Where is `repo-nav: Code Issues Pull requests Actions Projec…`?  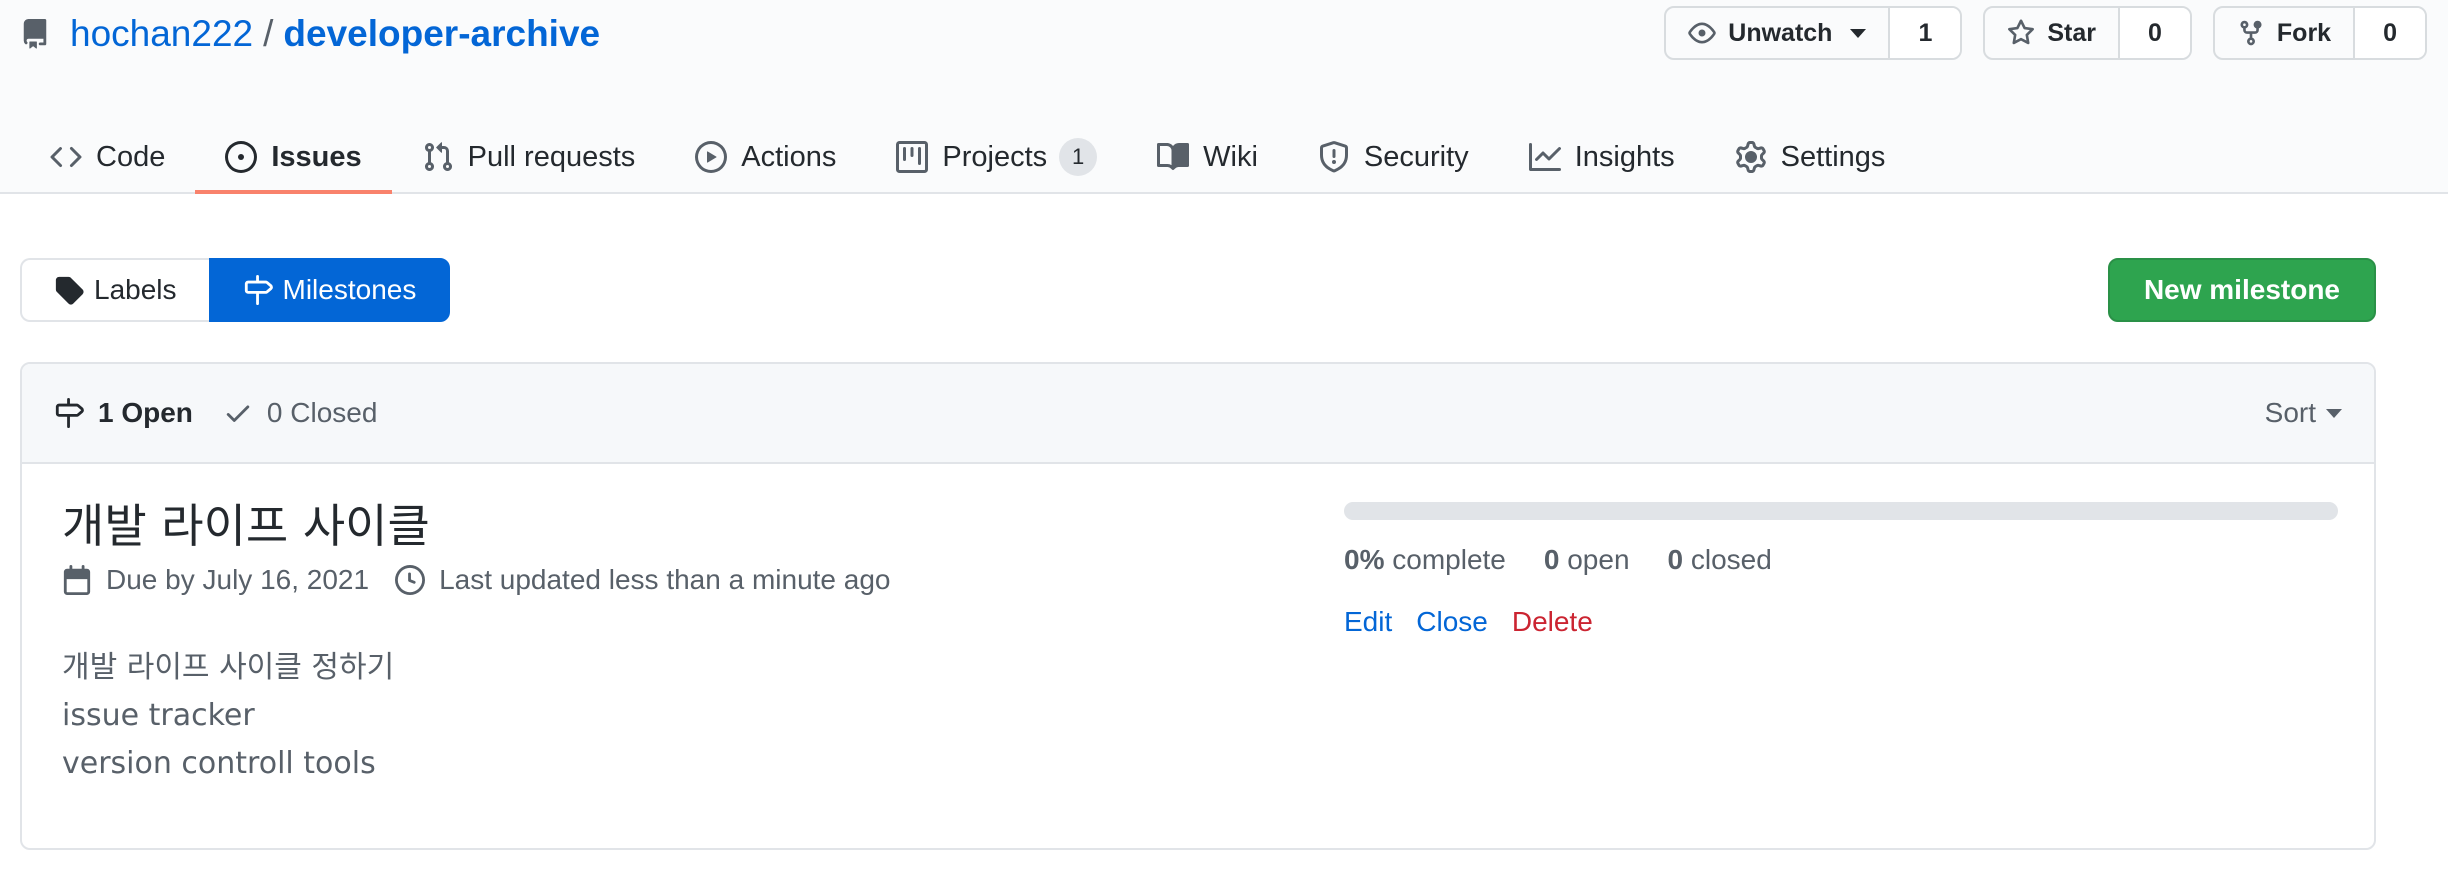
repo-nav: Code Issues Pull requests Actions Projec… is located at coordinates (972, 157).